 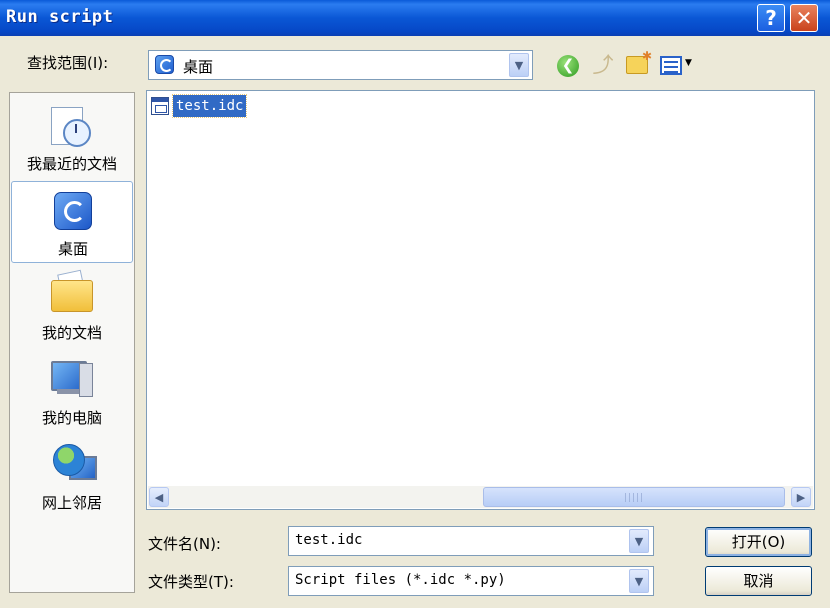 I want to click on scroll-right-button: ▶, so click(x=801, y=497).